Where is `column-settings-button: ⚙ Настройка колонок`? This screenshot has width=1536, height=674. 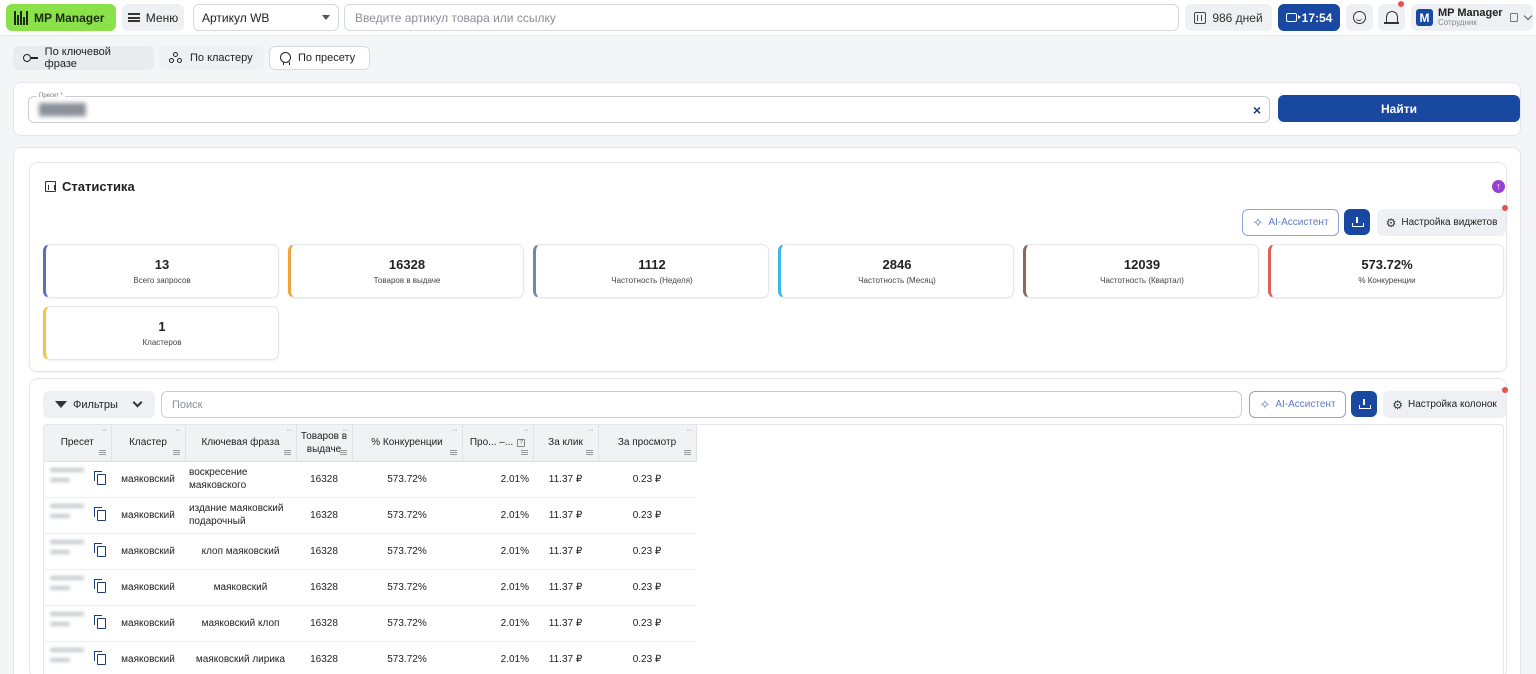 column-settings-button: ⚙ Настройка колонок is located at coordinates (1444, 404).